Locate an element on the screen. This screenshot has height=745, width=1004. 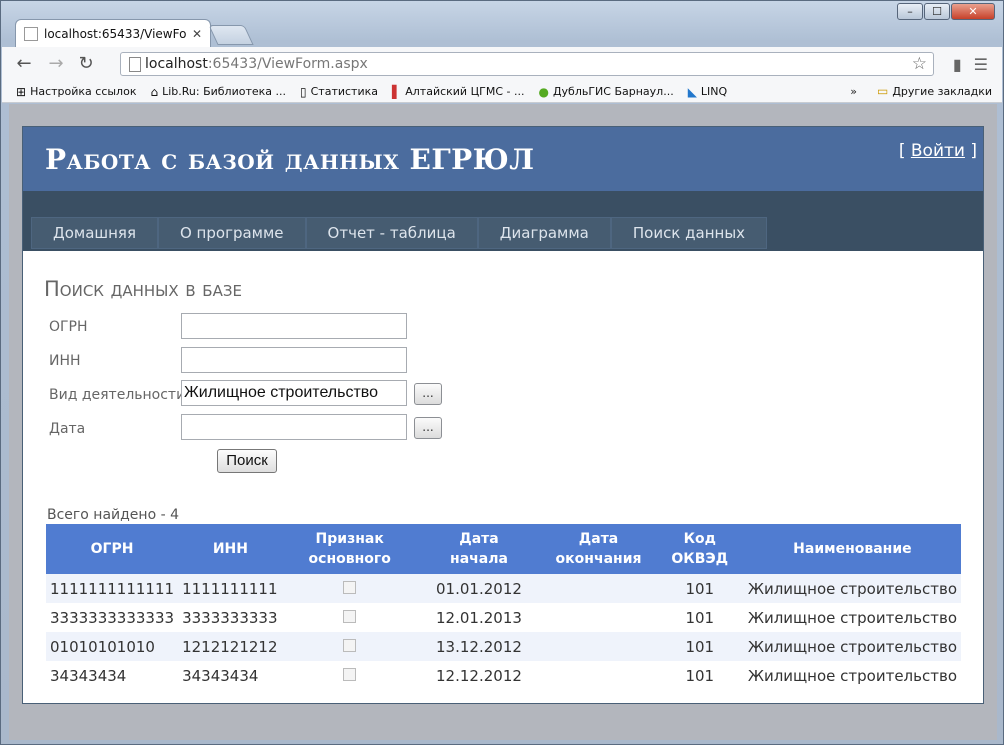
libru-icon: ⌂ is located at coordinates (154, 91).